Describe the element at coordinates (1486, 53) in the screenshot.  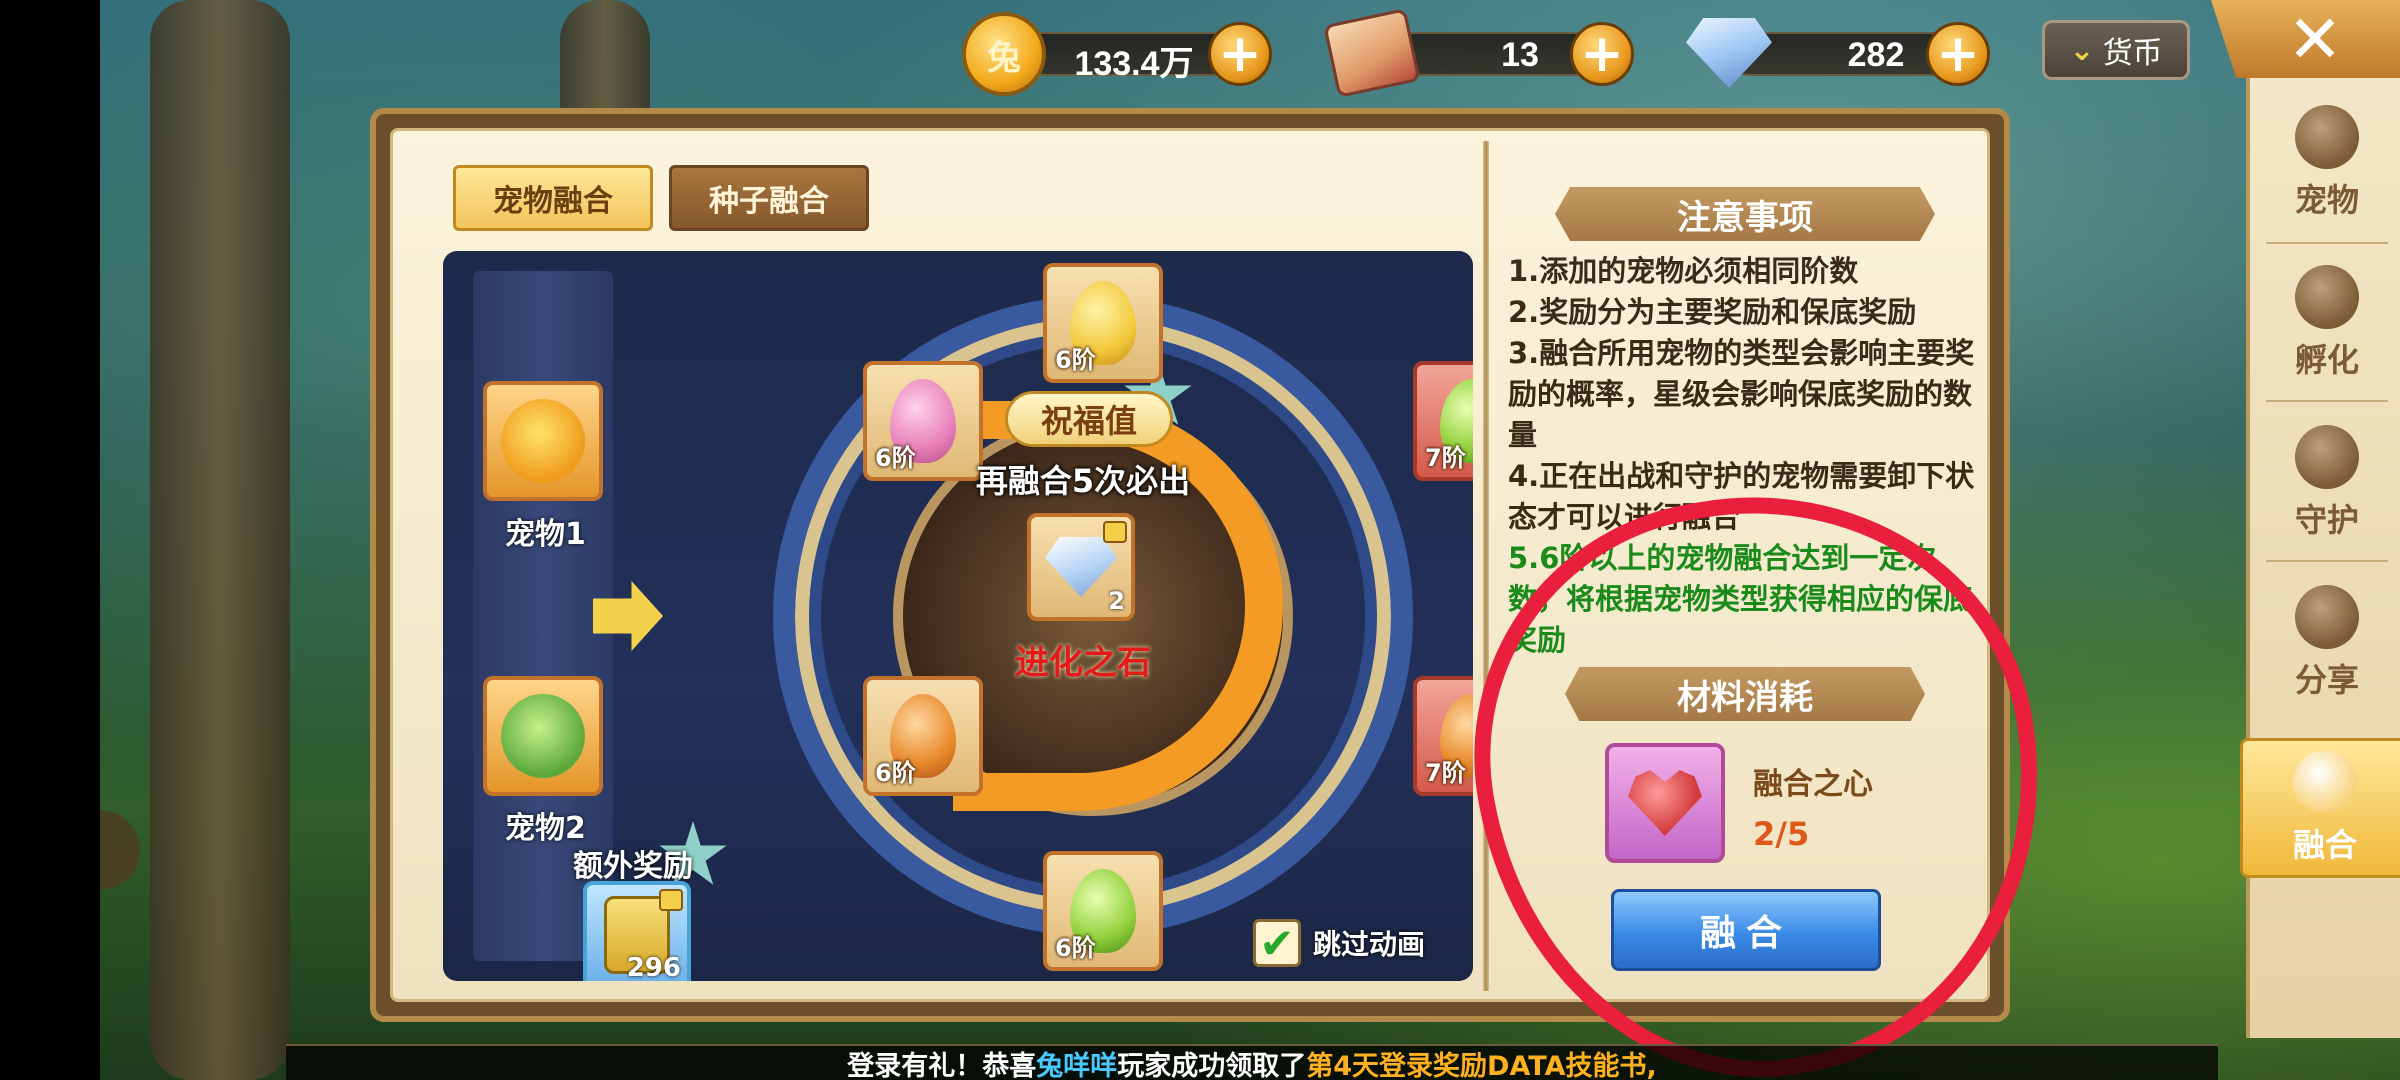
I see `scroll-currency: 13 +` at that location.